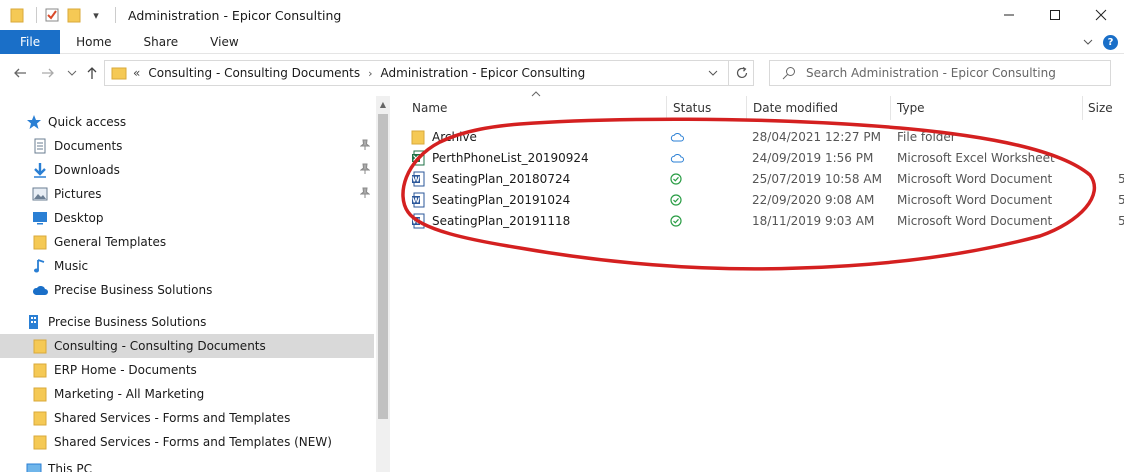  What do you see at coordinates (187, 242) in the screenshot?
I see `nav-item-general-templates: General Templates` at bounding box center [187, 242].